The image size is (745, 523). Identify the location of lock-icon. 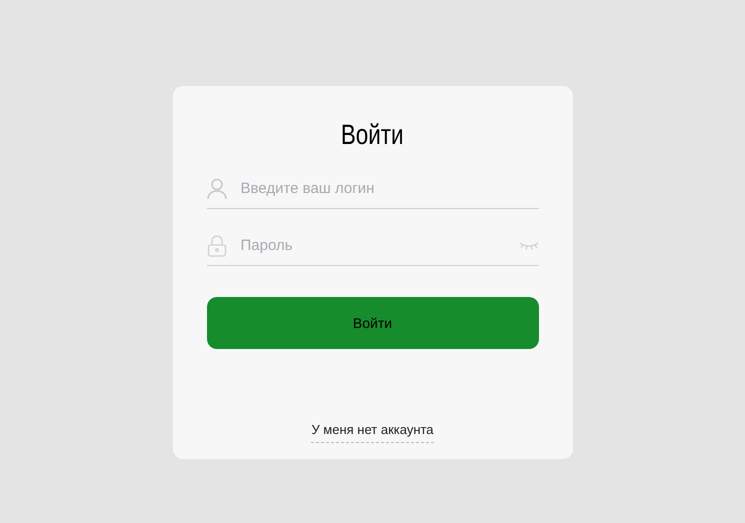
(216, 246).